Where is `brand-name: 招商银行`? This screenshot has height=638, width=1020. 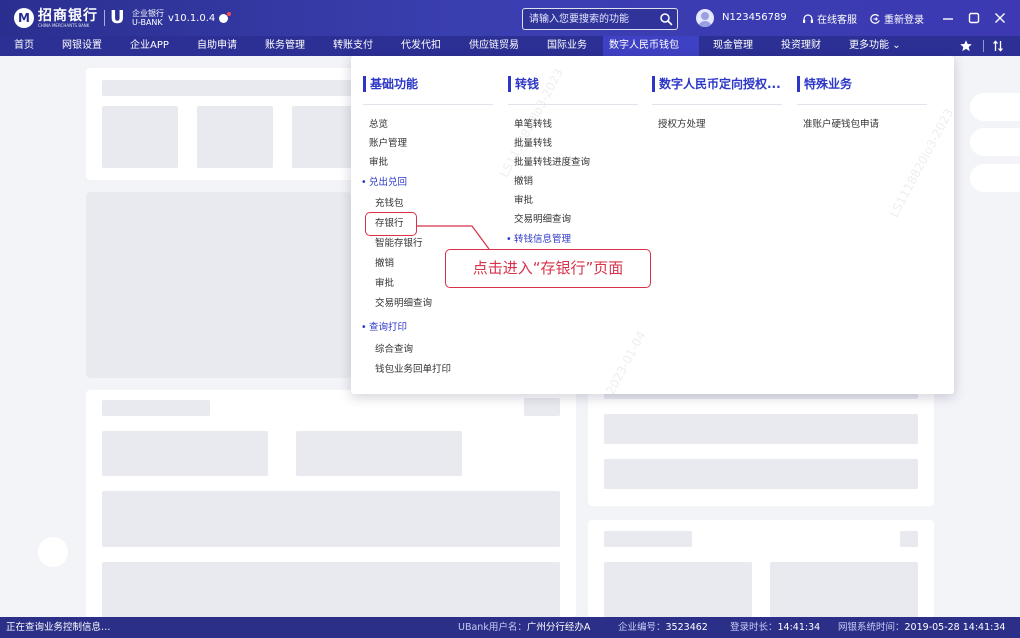 brand-name: 招商银行 is located at coordinates (68, 15).